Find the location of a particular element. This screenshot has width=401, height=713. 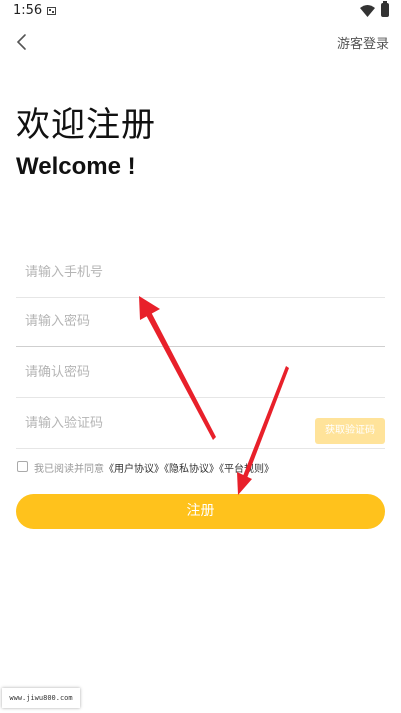

get-code-button: 获取验证码 is located at coordinates (350, 431).